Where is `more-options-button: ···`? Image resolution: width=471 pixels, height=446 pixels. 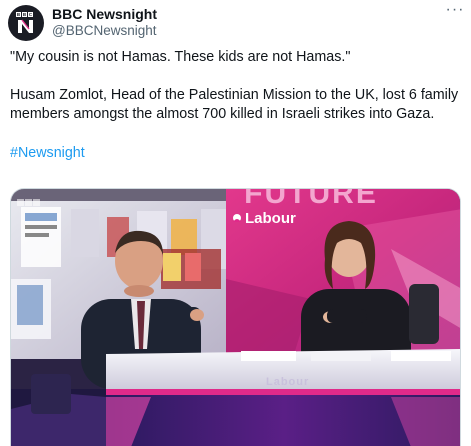
more-options-button: ··· is located at coordinates (455, 12).